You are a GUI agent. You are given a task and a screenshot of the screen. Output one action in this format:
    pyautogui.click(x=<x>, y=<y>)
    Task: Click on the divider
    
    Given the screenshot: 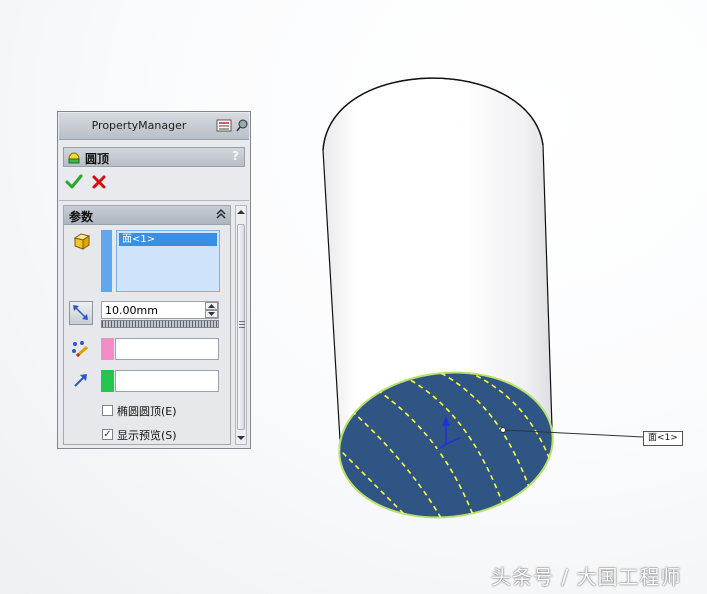 What is the action you would take?
    pyautogui.click(x=154, y=200)
    